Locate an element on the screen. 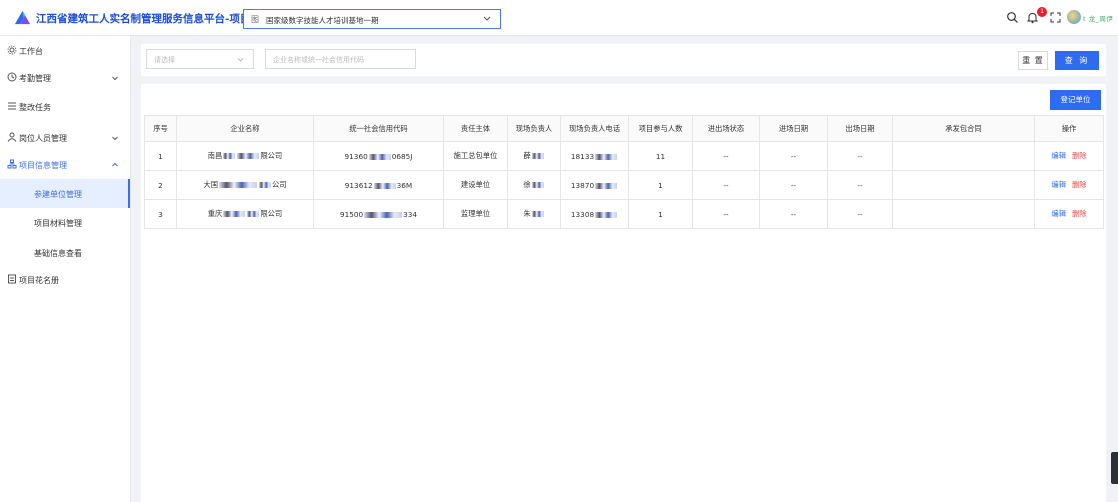  sidebar-item-rectification: 整改任务 is located at coordinates (65, 106).